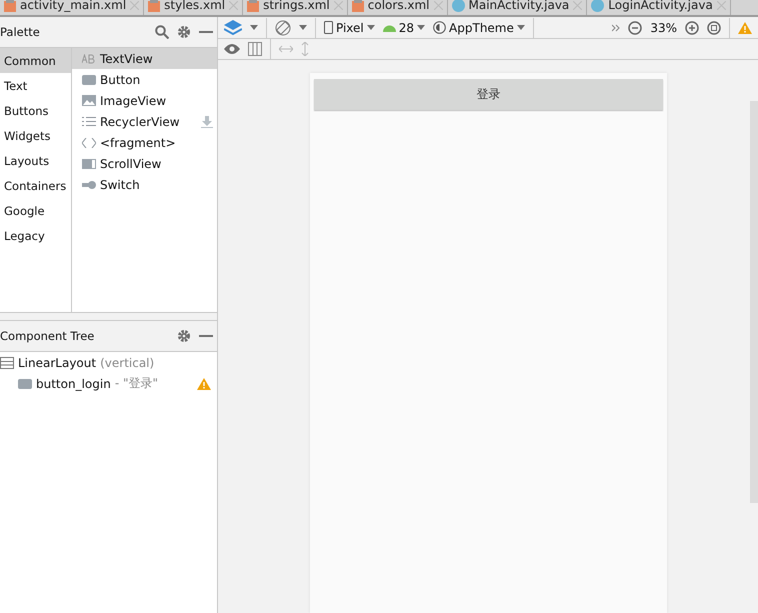 The image size is (758, 613). I want to click on switch-icon, so click(89, 184).